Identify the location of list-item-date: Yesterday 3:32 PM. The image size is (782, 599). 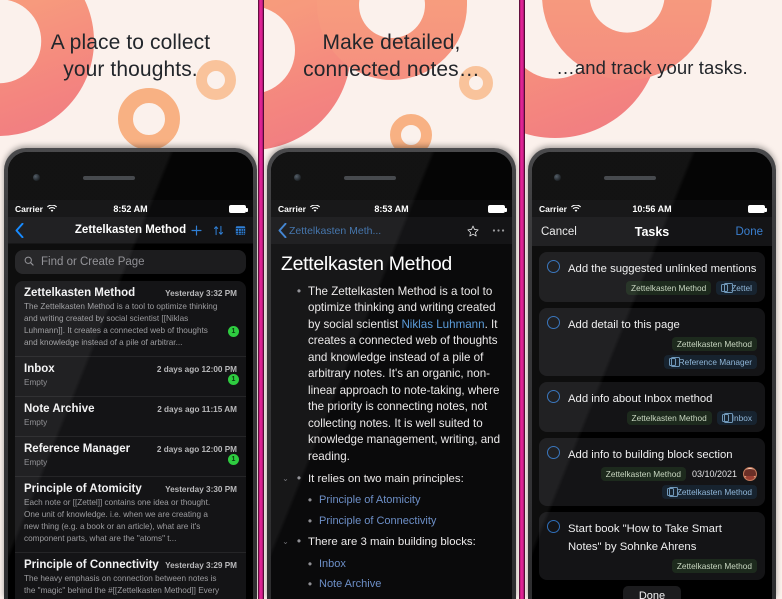
(201, 293).